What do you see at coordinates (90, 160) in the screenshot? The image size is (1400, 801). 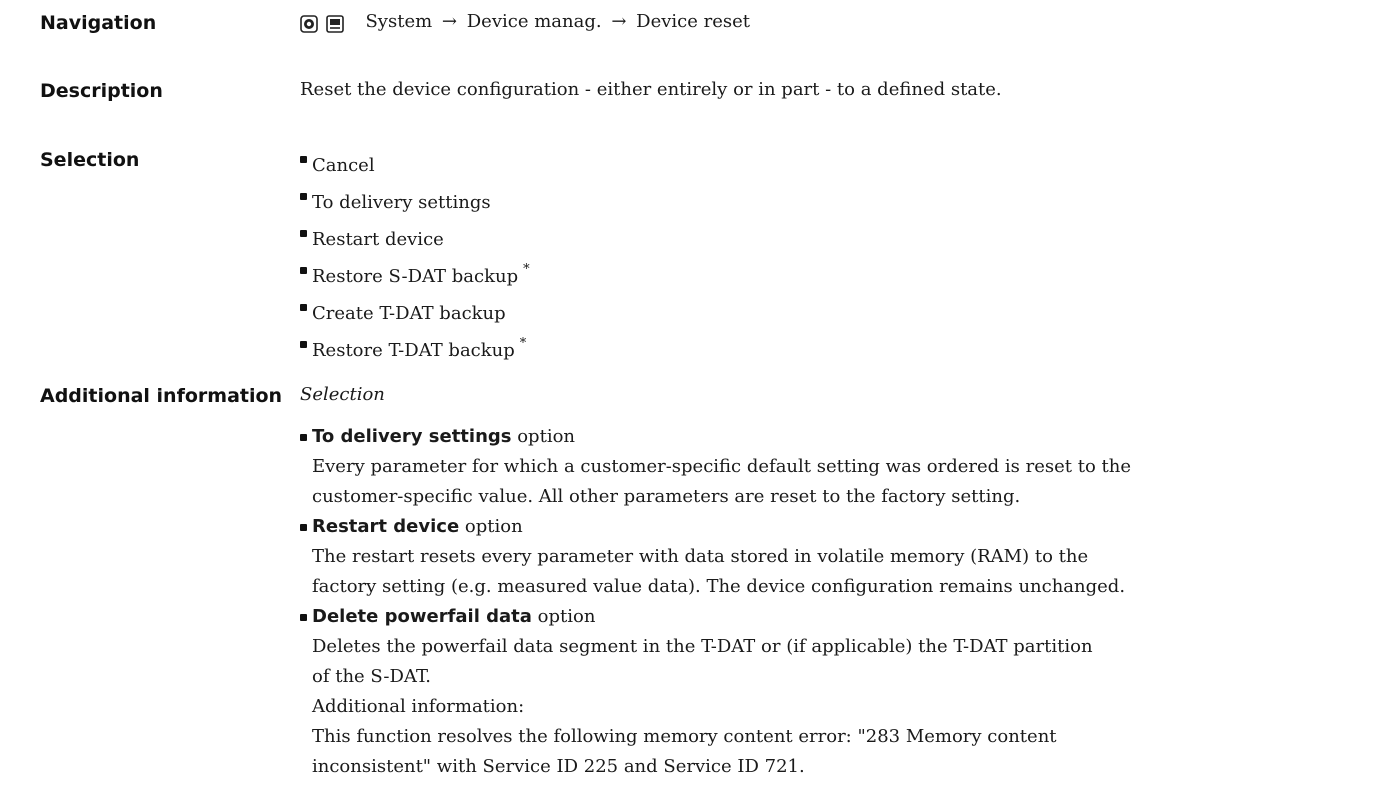 I see `selection-label: Selection` at bounding box center [90, 160].